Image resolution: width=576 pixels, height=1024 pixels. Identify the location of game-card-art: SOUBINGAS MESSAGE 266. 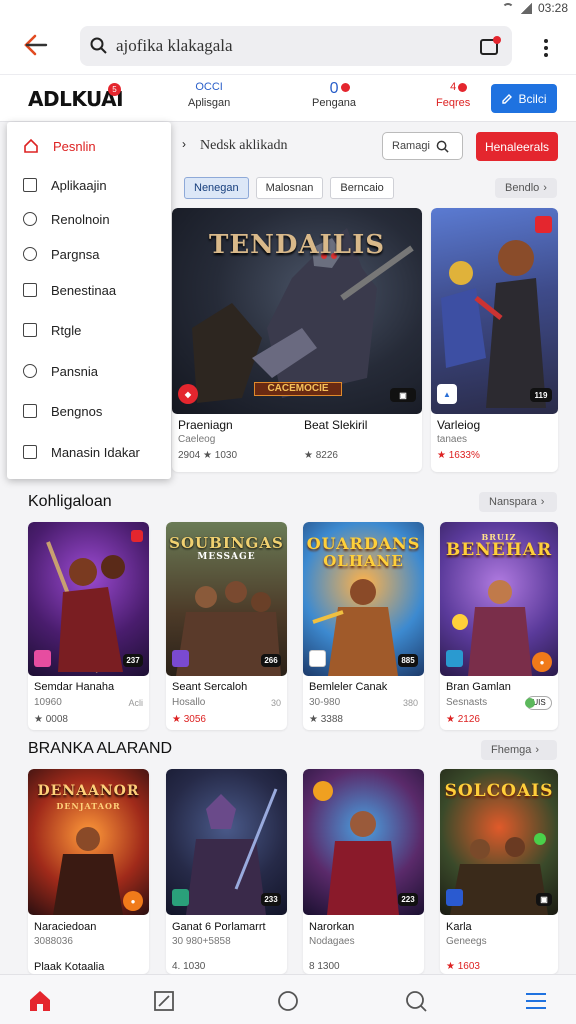
(226, 599).